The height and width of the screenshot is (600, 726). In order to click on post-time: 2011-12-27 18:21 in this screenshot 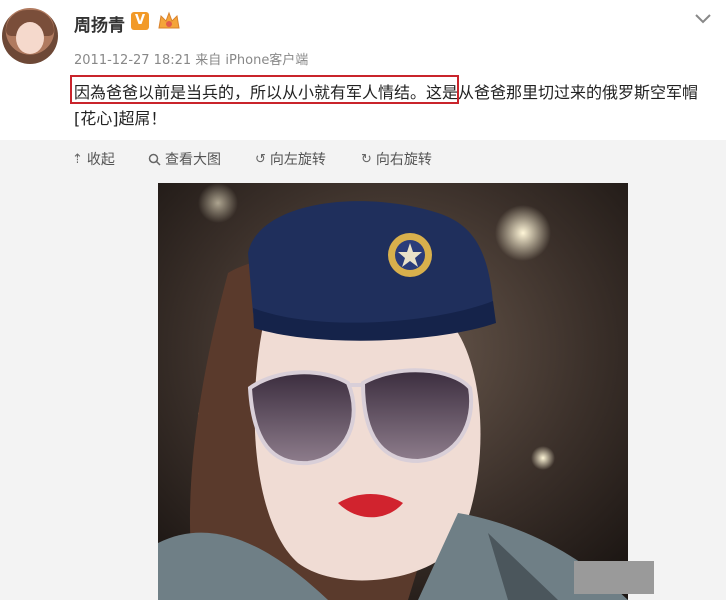, I will do `click(132, 60)`.